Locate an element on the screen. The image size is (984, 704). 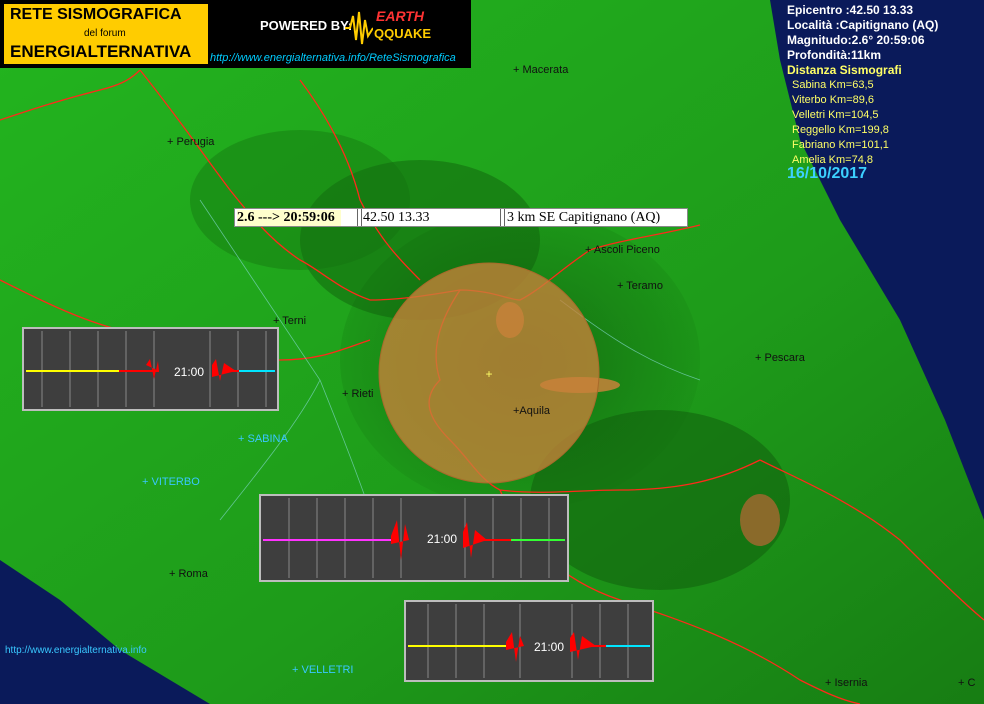
station-velletri: + VELLETRI is located at coordinates (323, 670).